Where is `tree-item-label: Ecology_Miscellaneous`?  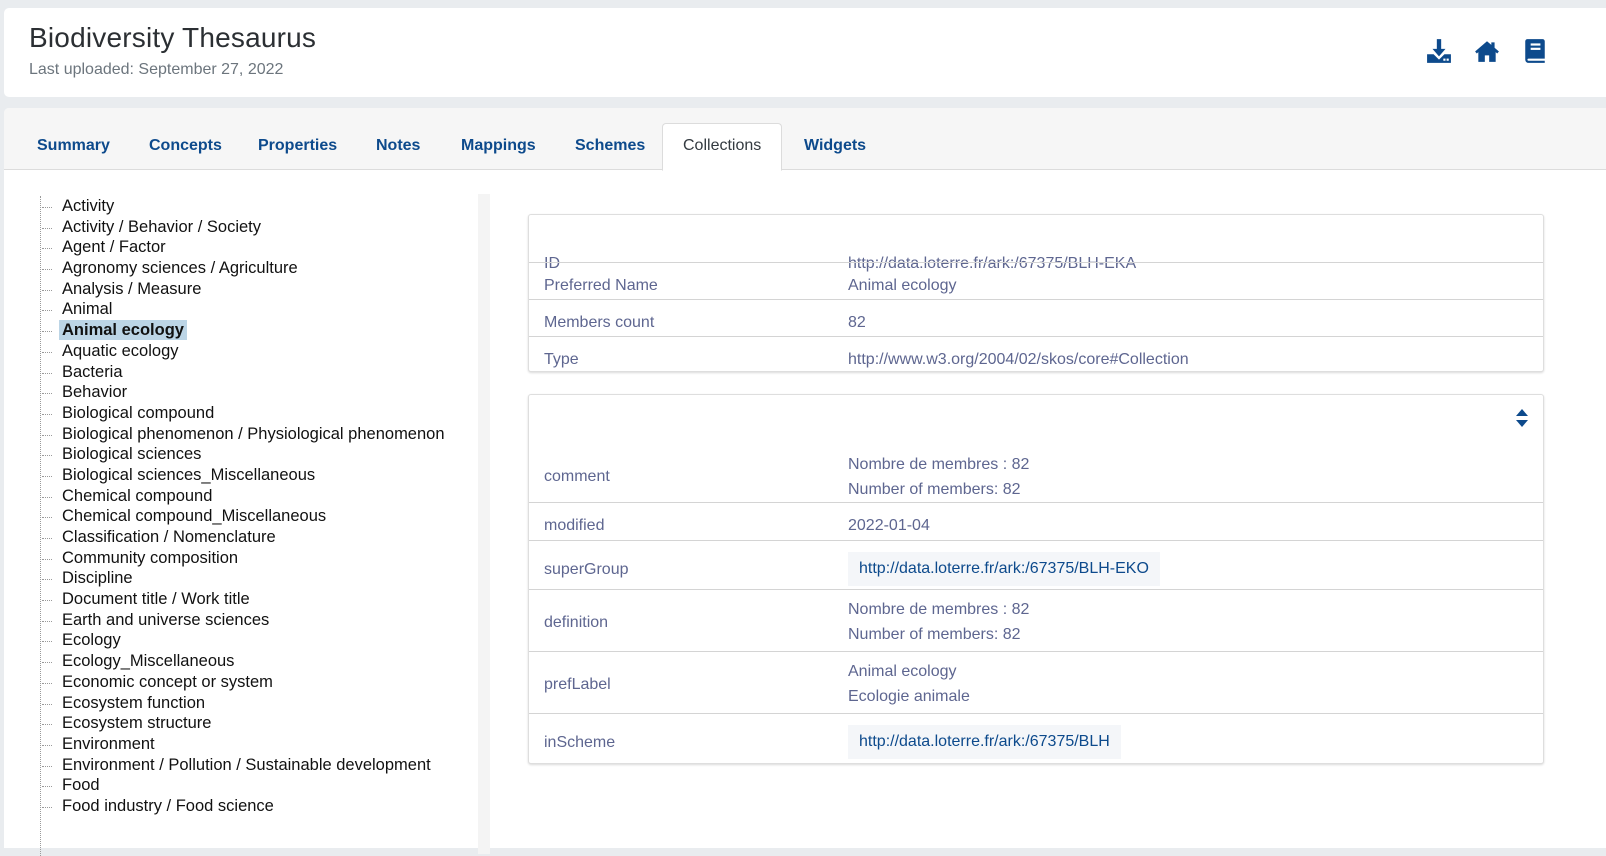 tree-item-label: Ecology_Miscellaneous is located at coordinates (148, 661).